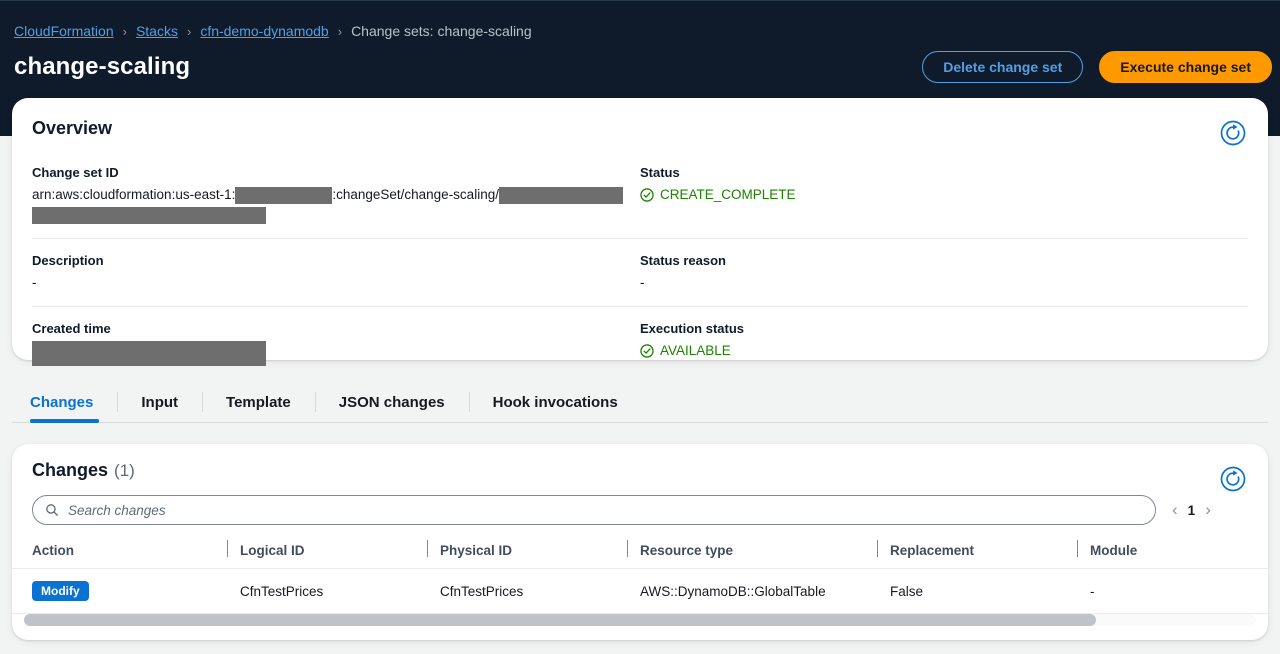 Image resolution: width=1280 pixels, height=654 pixels. I want to click on pagination: ‹ 1 ›, so click(1191, 510).